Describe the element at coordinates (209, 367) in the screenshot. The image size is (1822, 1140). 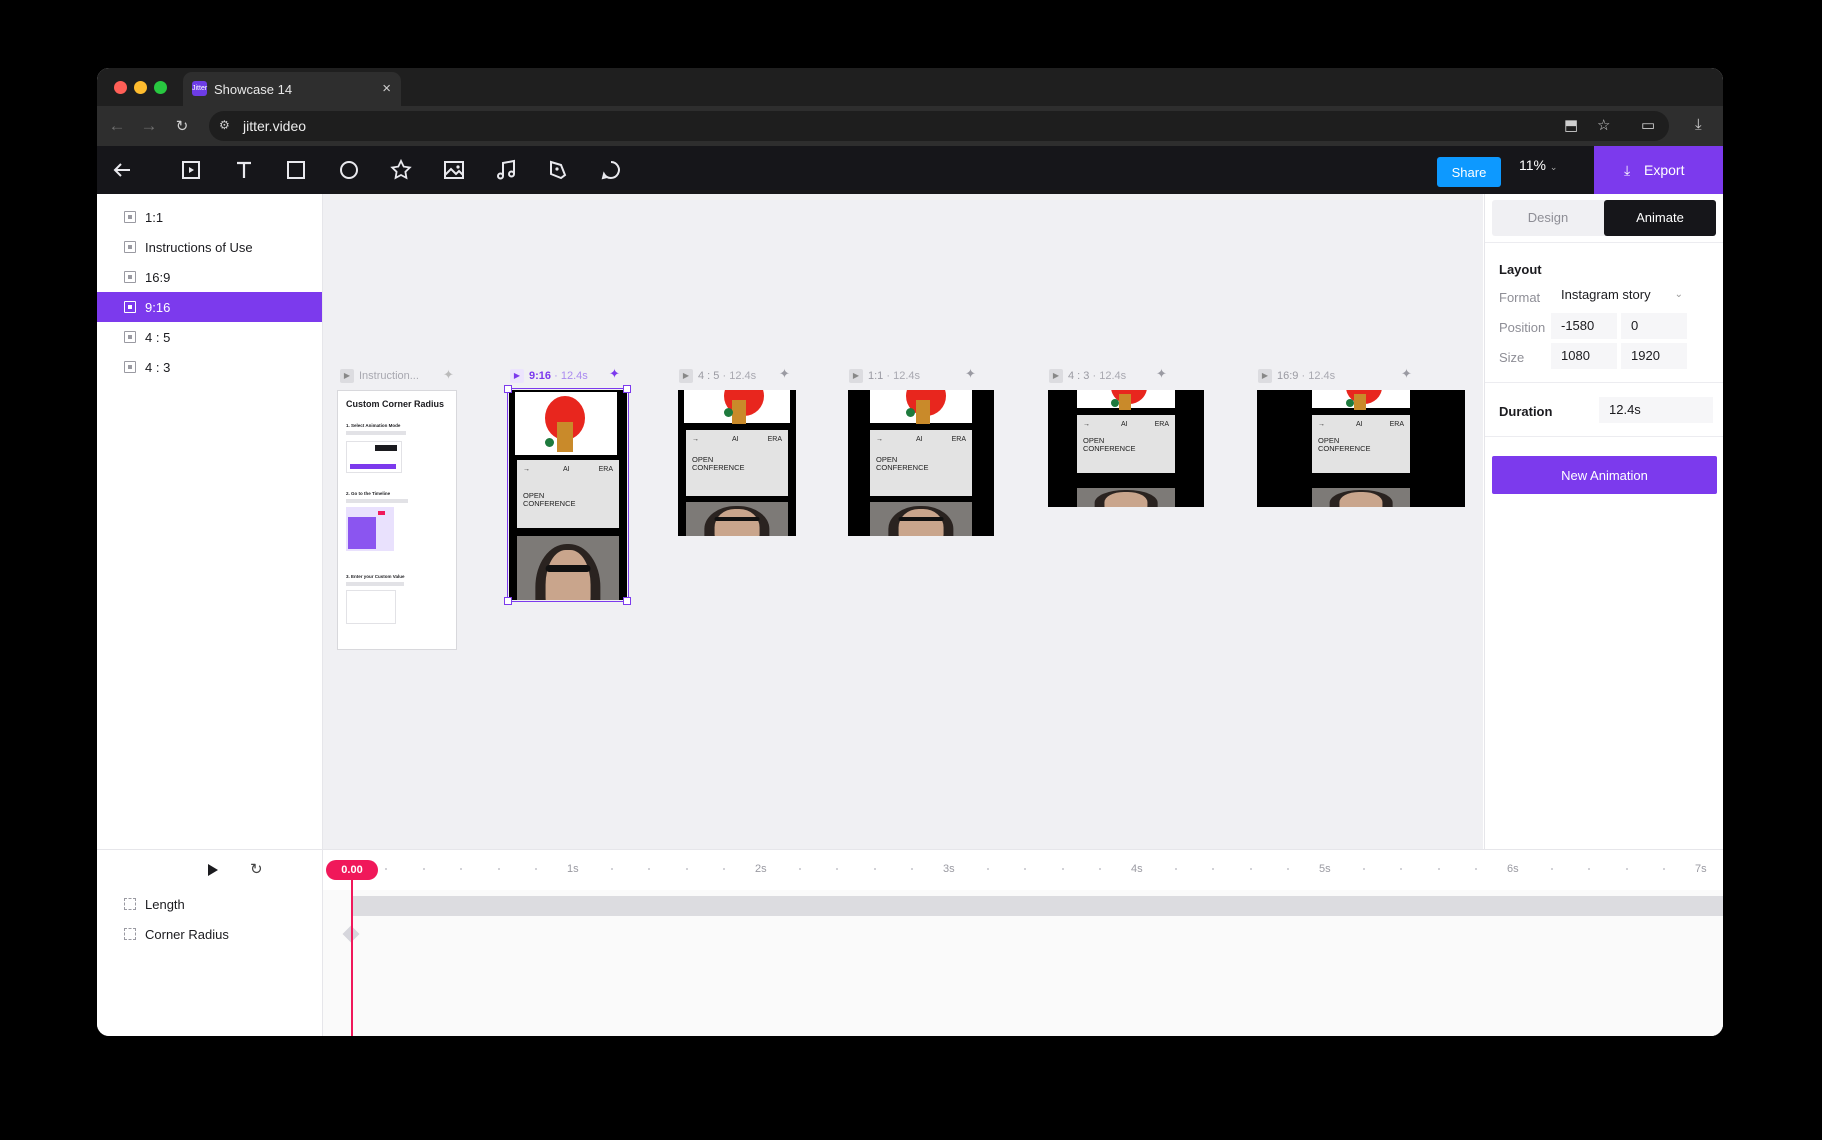
I see `layer-4-3: 4 : 3` at that location.